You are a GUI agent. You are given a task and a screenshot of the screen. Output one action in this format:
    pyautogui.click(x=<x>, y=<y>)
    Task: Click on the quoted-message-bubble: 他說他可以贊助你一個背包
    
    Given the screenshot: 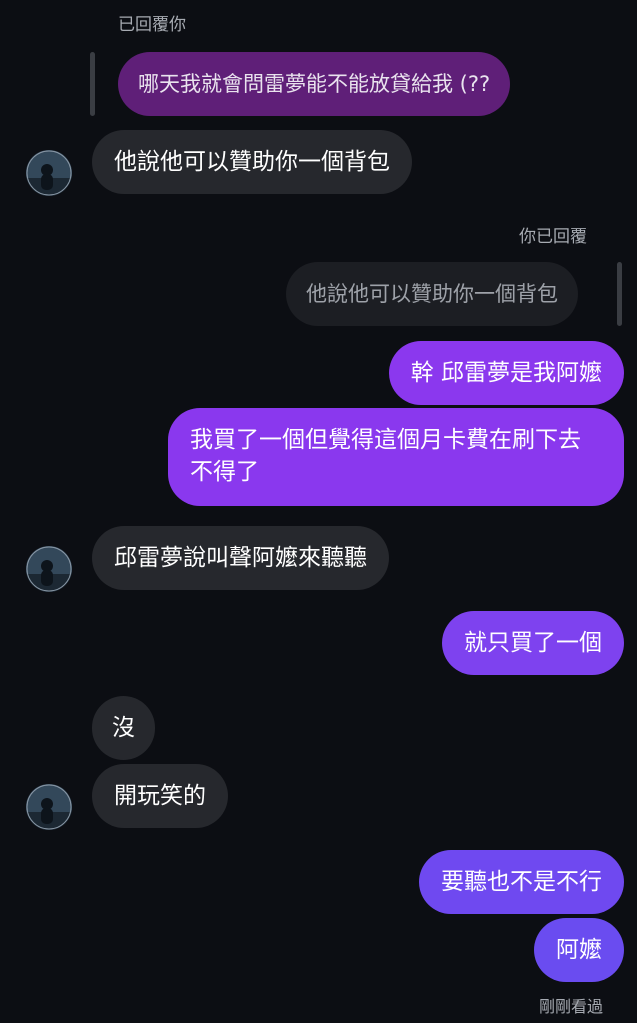 What is the action you would take?
    pyautogui.click(x=432, y=294)
    